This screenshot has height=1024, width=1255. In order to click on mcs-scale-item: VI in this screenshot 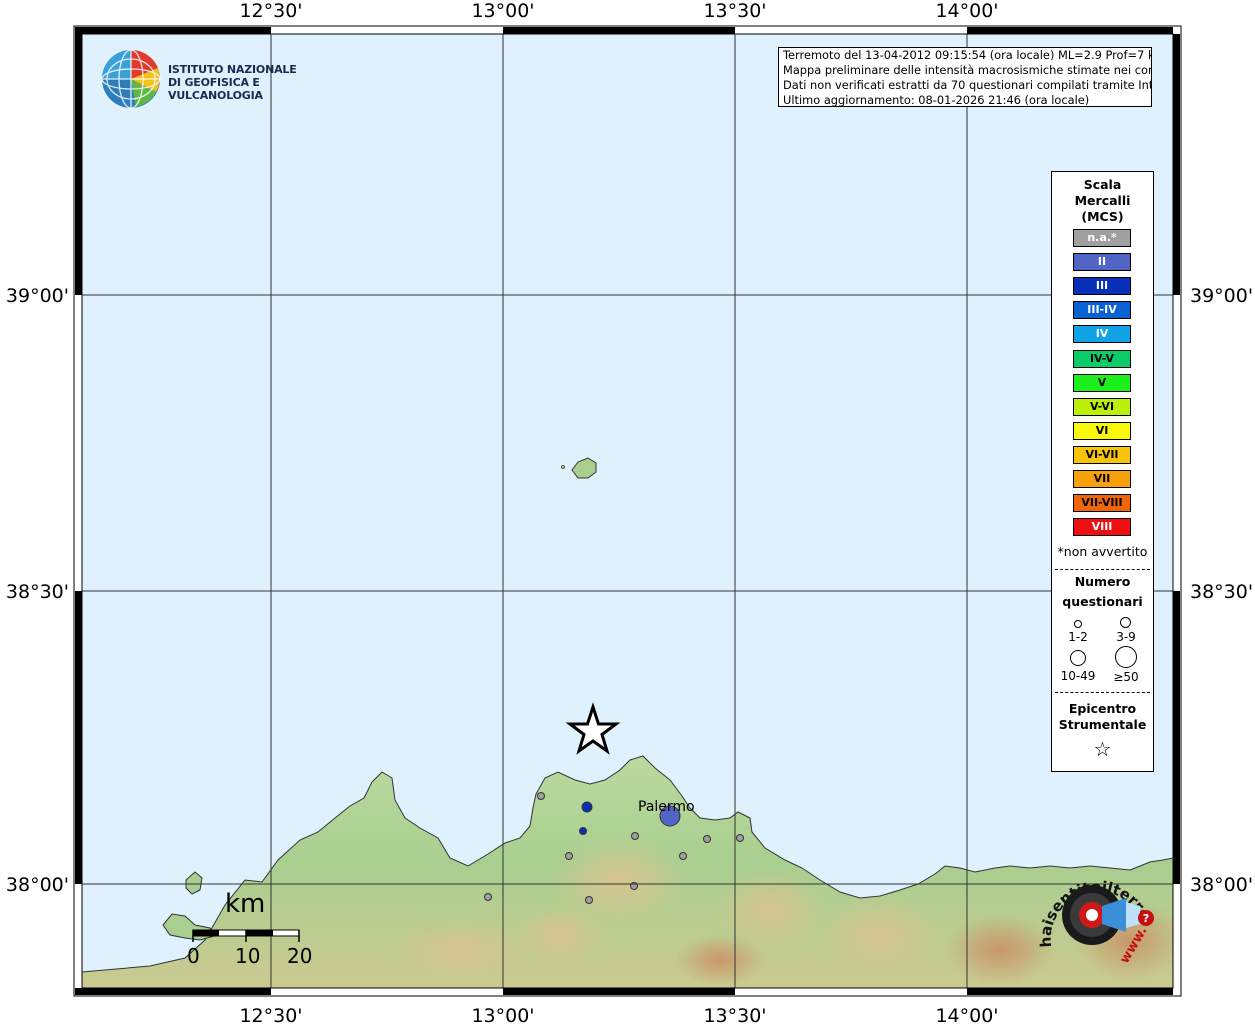, I will do `click(1102, 430)`.